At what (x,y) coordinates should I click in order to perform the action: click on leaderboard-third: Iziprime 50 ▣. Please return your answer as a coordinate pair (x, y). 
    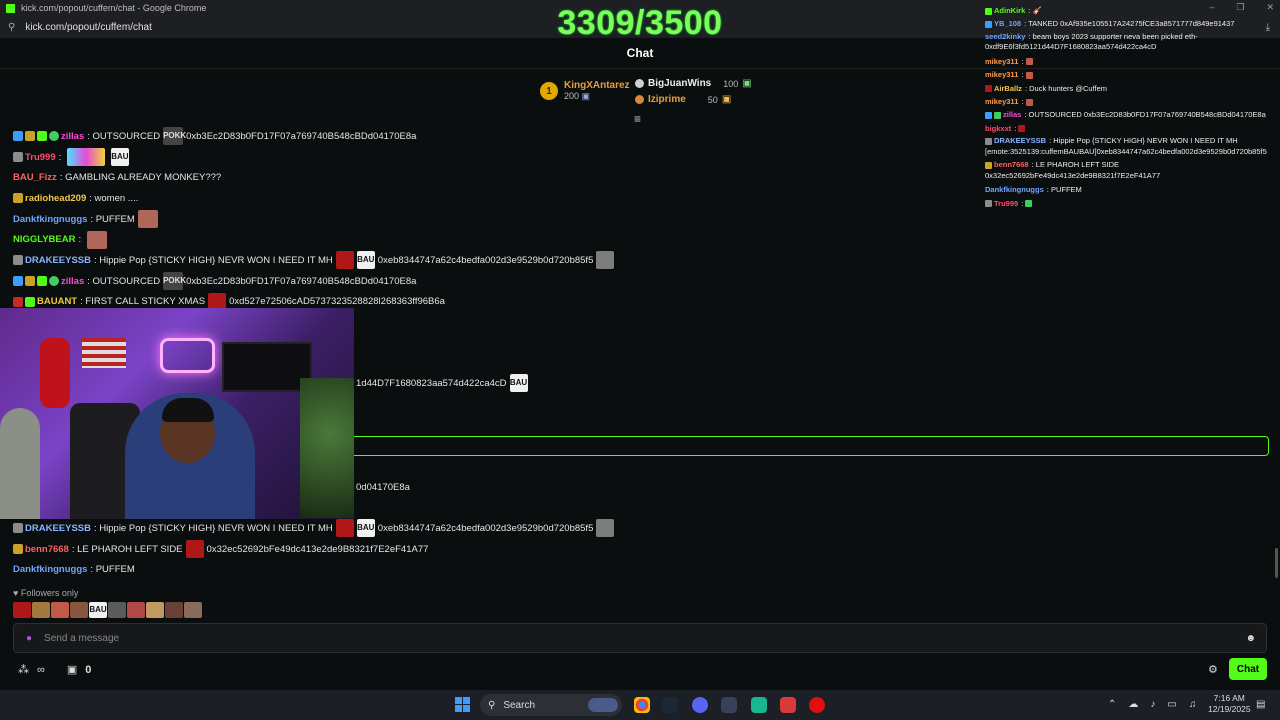
    Looking at the image, I should click on (683, 99).